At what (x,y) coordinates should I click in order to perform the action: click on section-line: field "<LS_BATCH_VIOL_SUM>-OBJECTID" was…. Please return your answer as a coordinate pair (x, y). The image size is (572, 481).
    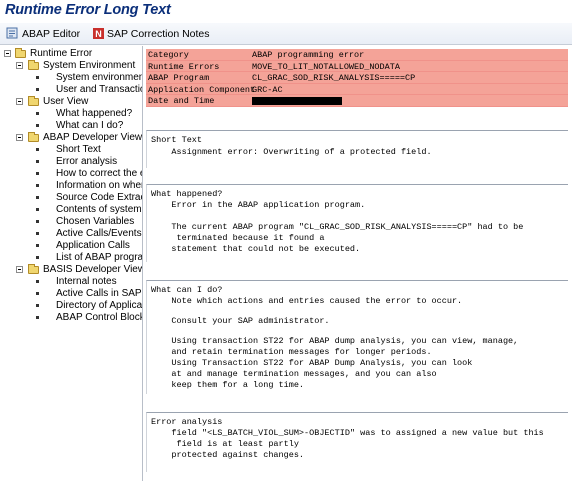
    Looking at the image, I should click on (347, 433).